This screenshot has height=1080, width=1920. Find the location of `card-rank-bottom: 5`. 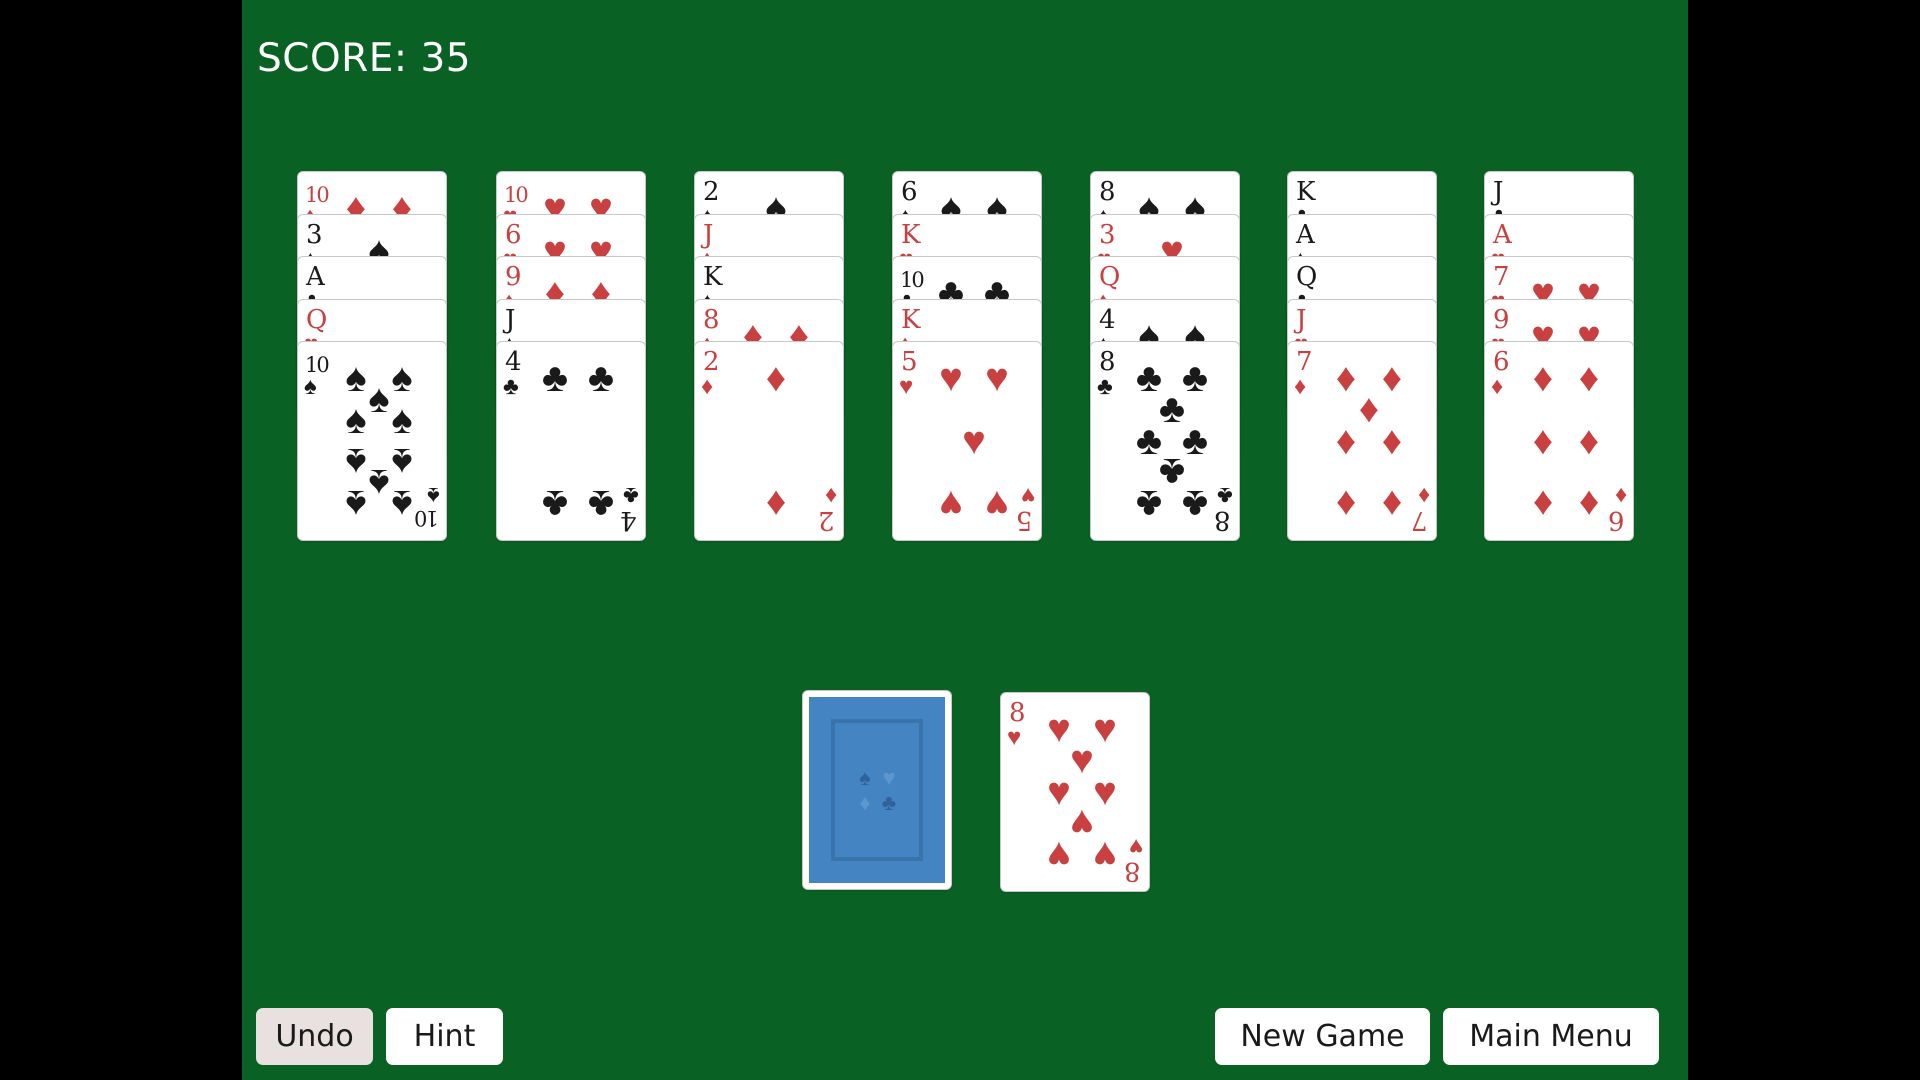

card-rank-bottom: 5 is located at coordinates (1024, 520).